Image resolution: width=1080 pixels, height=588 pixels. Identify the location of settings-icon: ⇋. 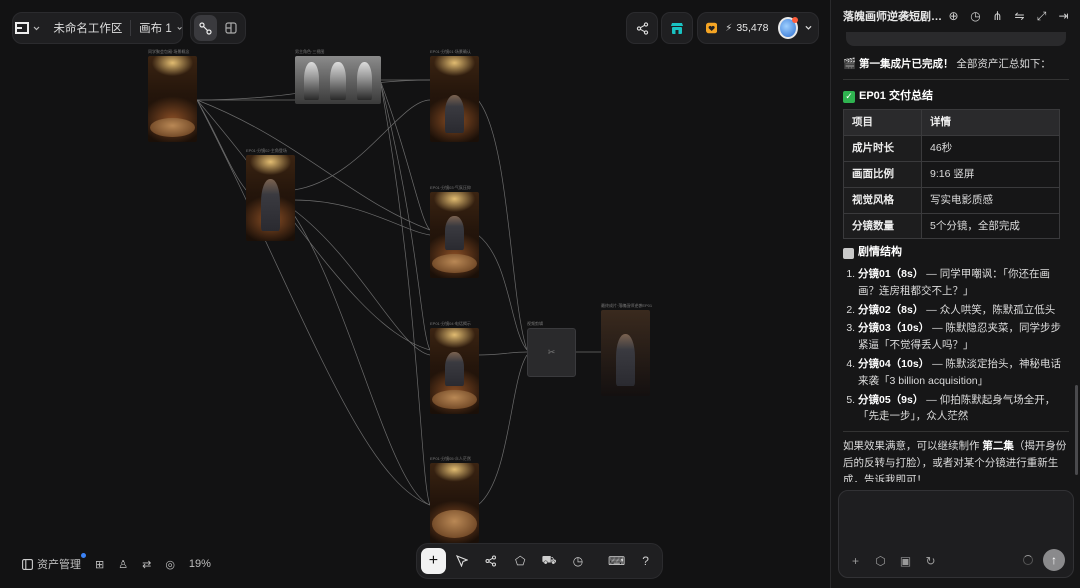
(1019, 16).